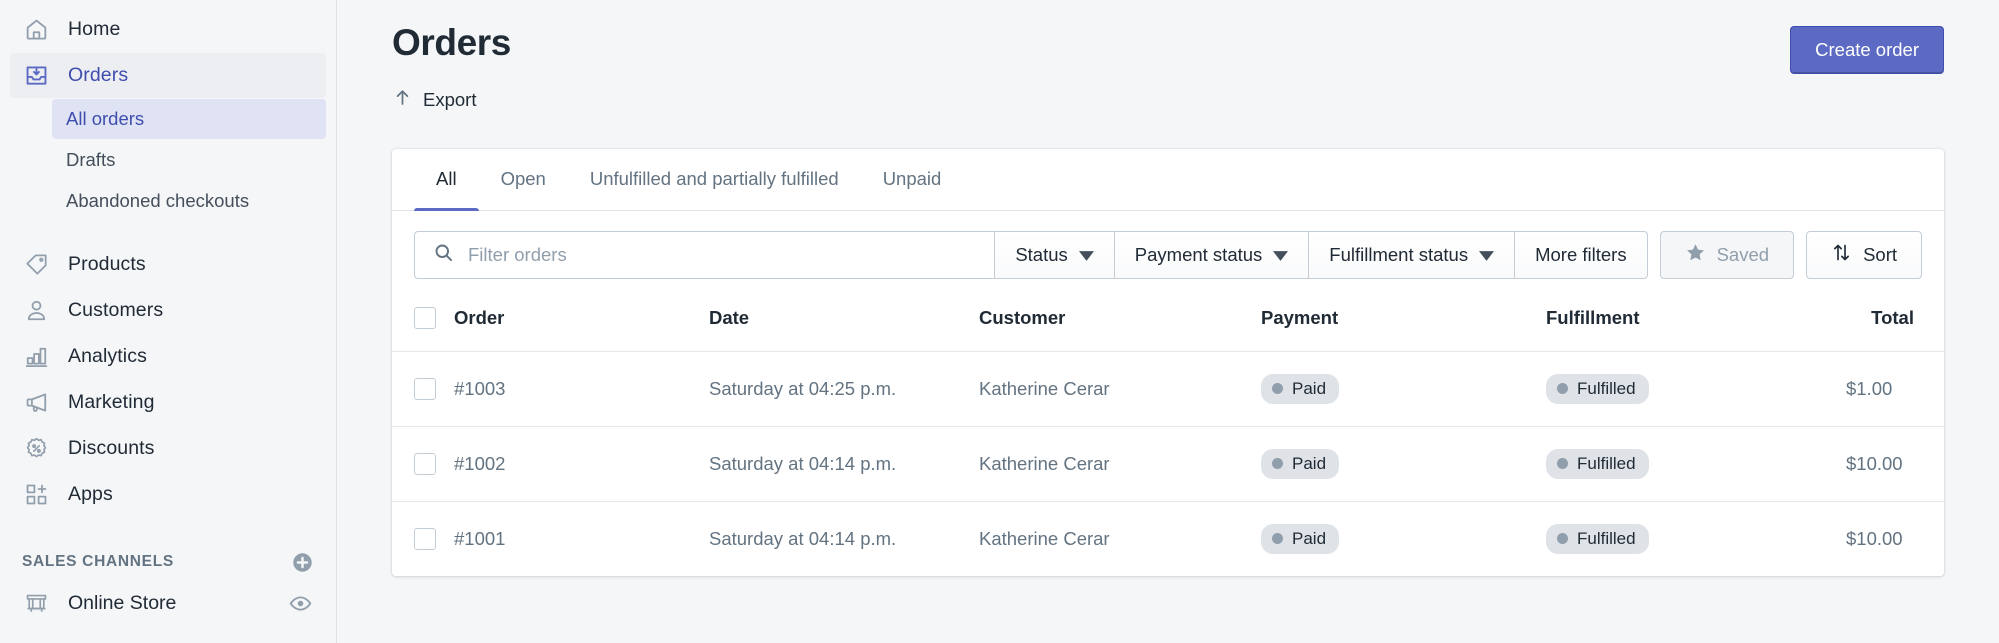  I want to click on tab-label: All, so click(446, 179).